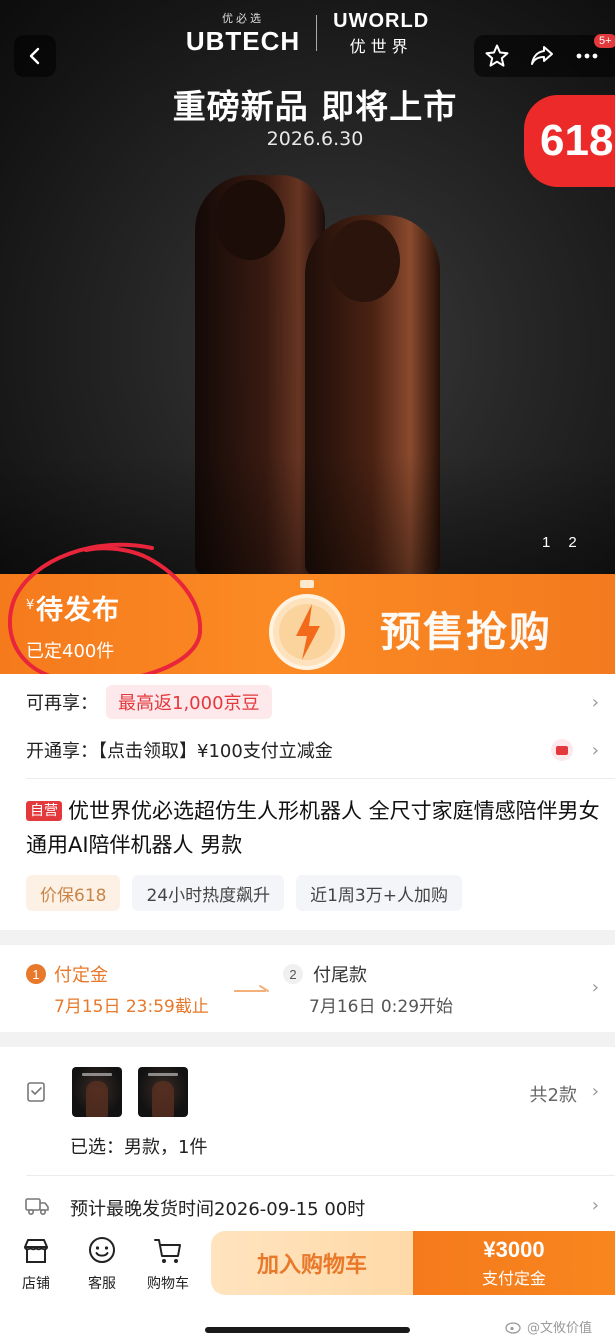 Image resolution: width=615 pixels, height=1339 pixels. I want to click on brand-right-cn: 优世界, so click(381, 46).